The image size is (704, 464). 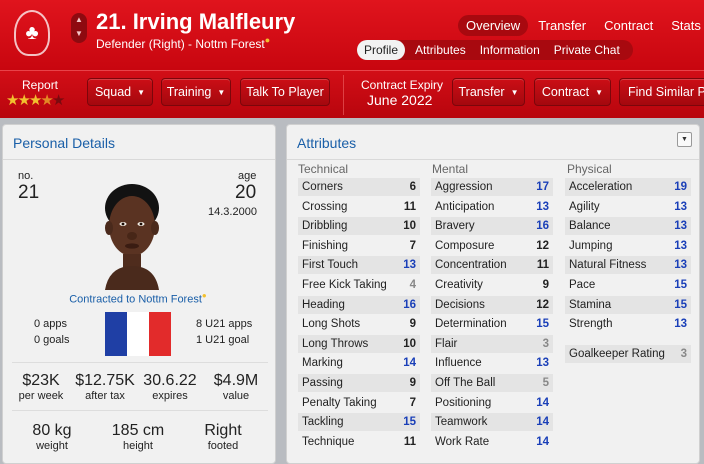 I want to click on attribute-name: Positioning, so click(x=463, y=402).